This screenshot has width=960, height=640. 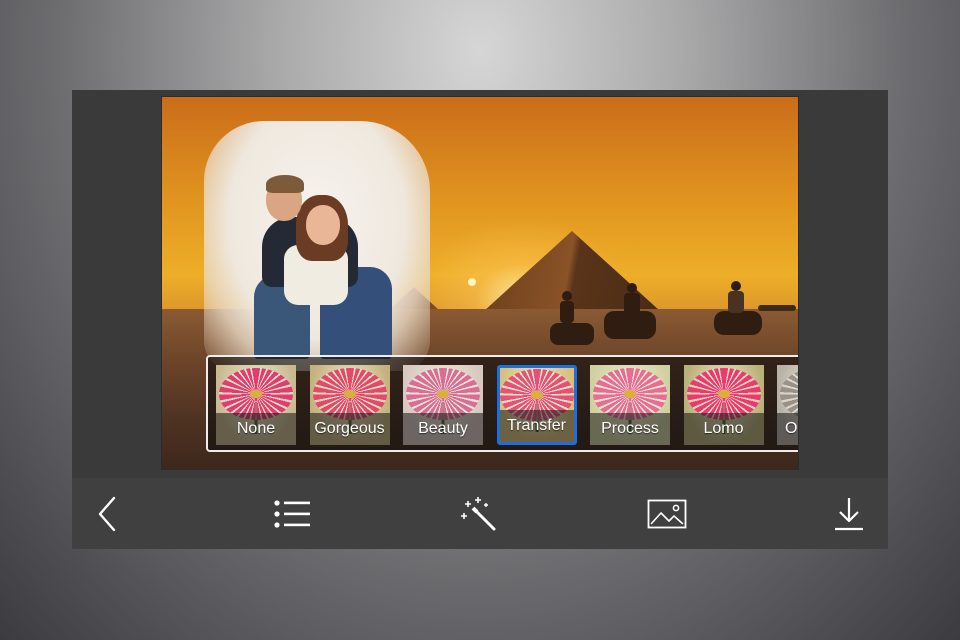 I want to click on filter-option-lomo: Lomo, so click(x=723, y=405).